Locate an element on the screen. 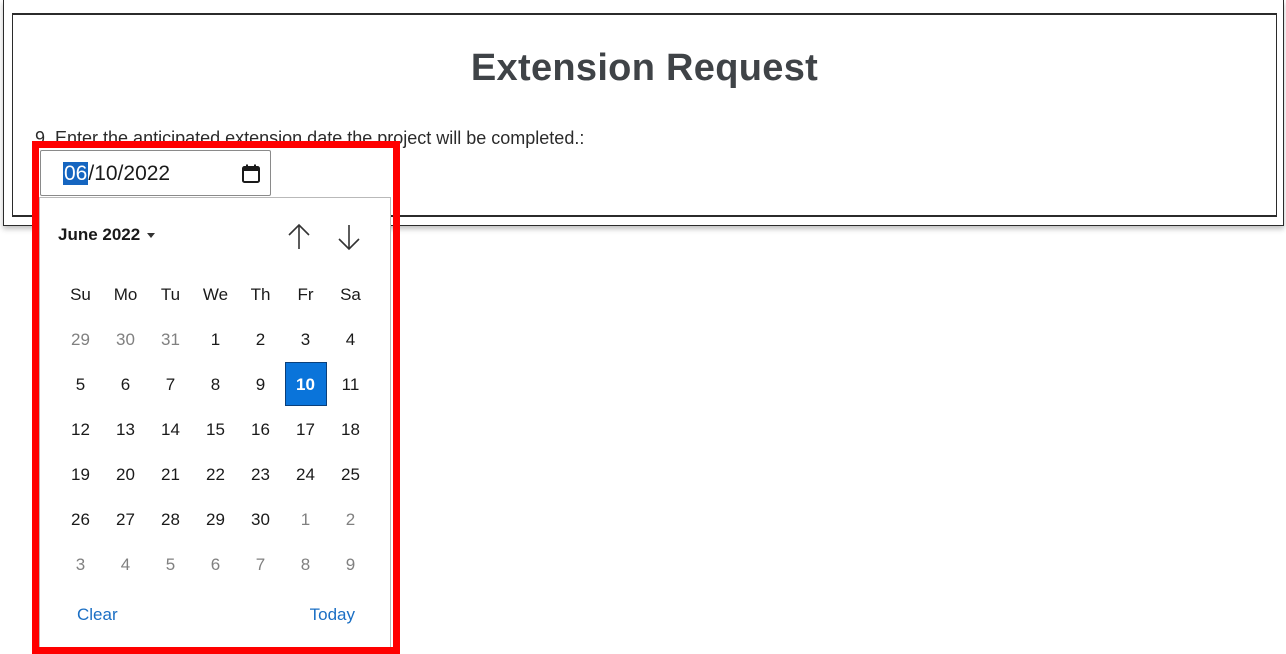  date-input: 06/10/2022 is located at coordinates (155, 173).